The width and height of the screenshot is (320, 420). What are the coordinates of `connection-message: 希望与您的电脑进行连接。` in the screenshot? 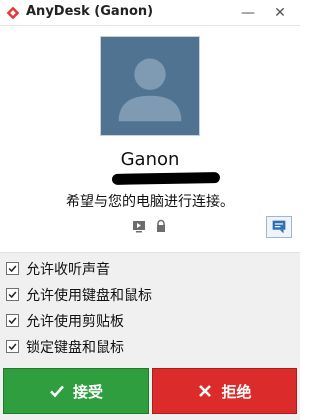 It's located at (150, 202).